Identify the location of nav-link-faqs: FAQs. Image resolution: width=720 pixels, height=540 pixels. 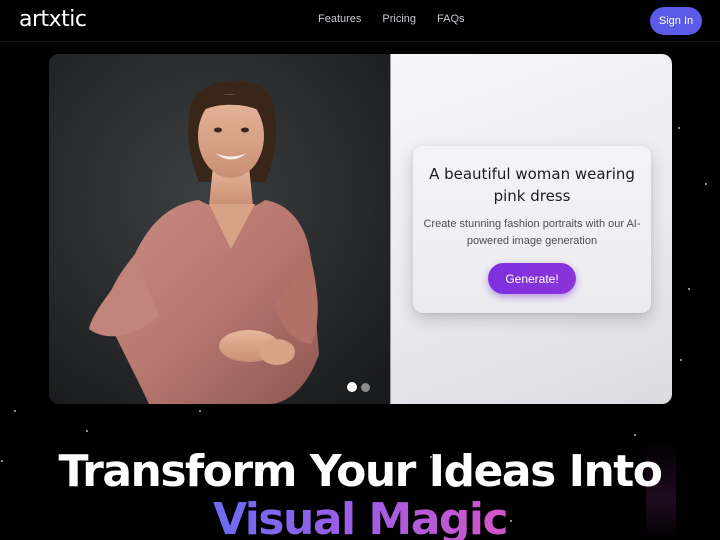
(451, 19).